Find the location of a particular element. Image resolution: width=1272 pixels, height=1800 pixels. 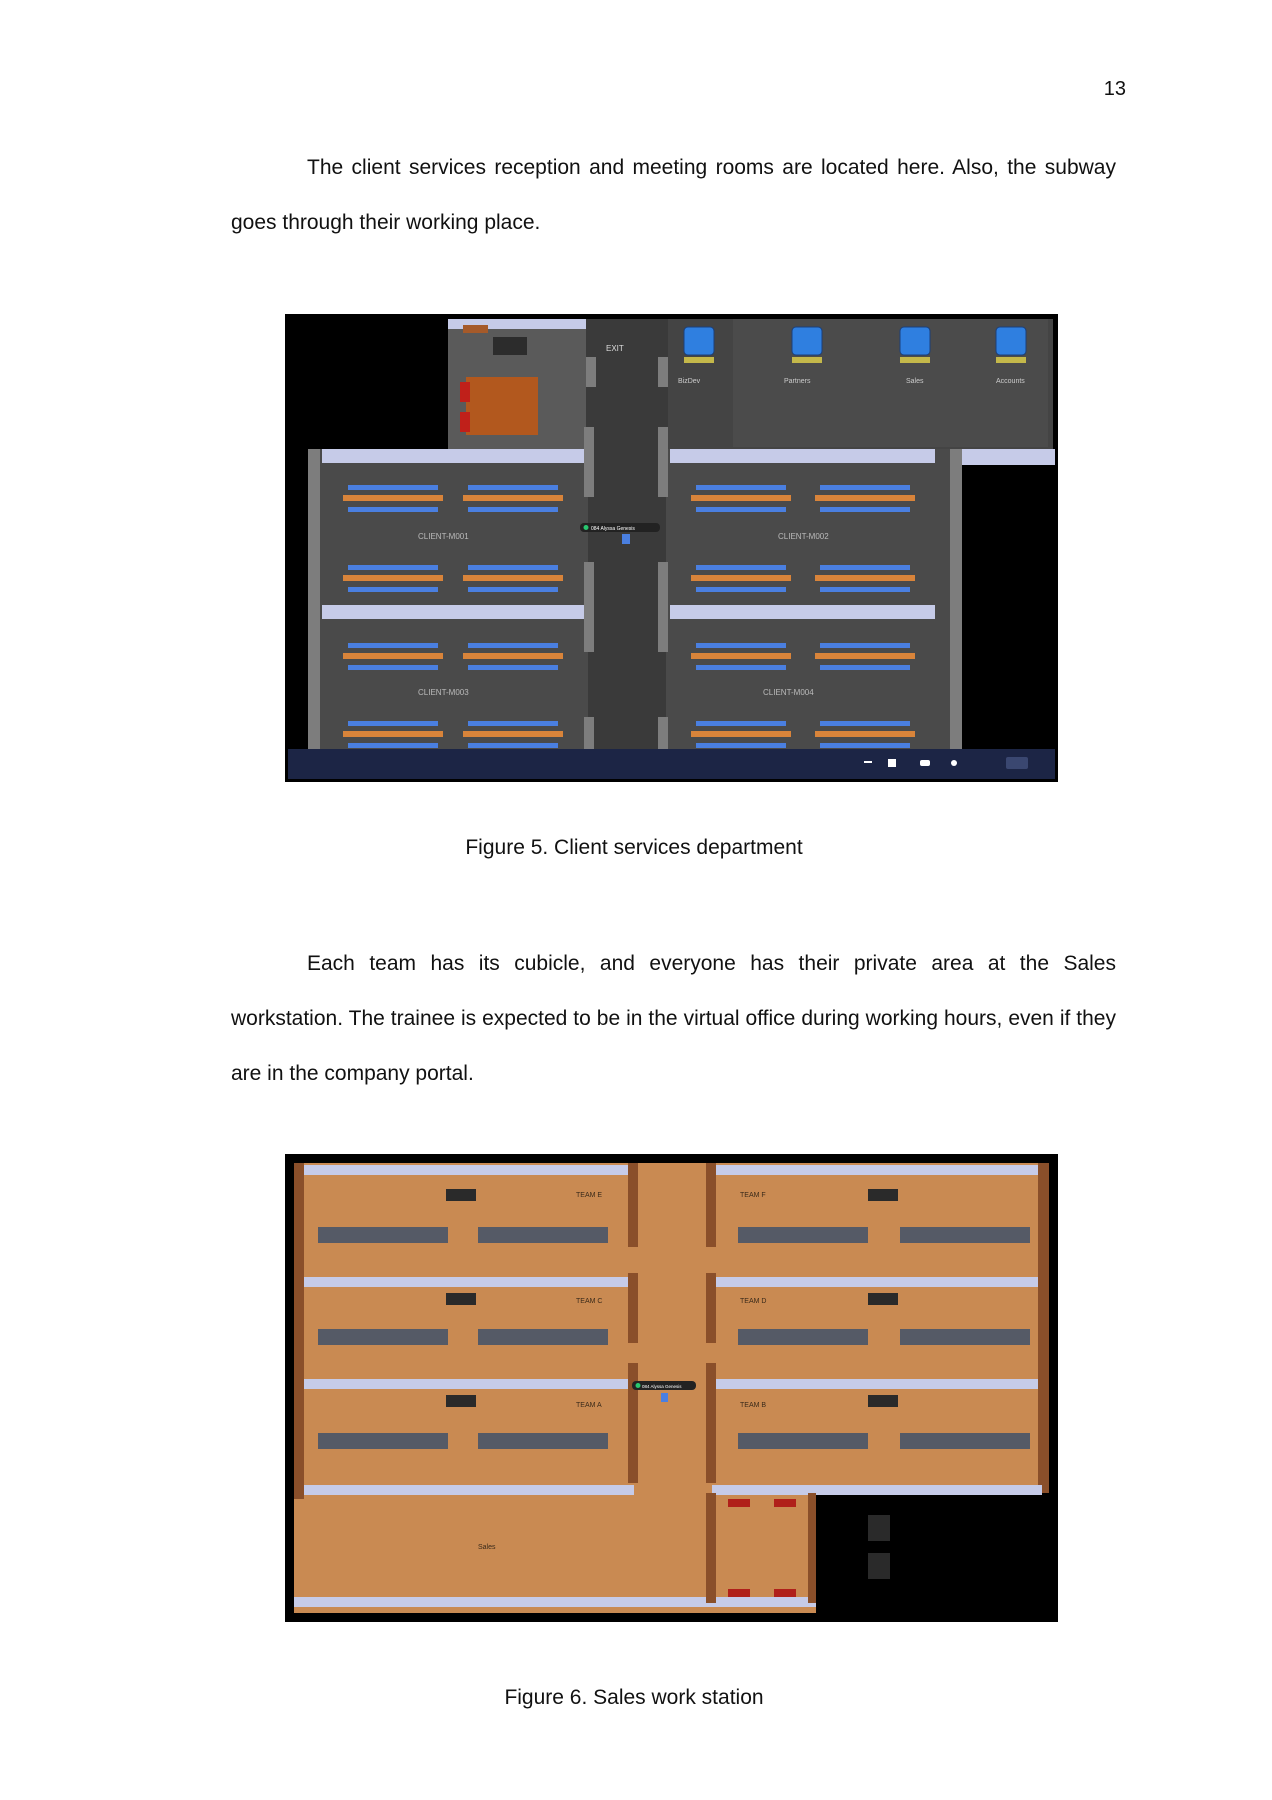

team-a-label: TEAM A is located at coordinates (589, 1405).